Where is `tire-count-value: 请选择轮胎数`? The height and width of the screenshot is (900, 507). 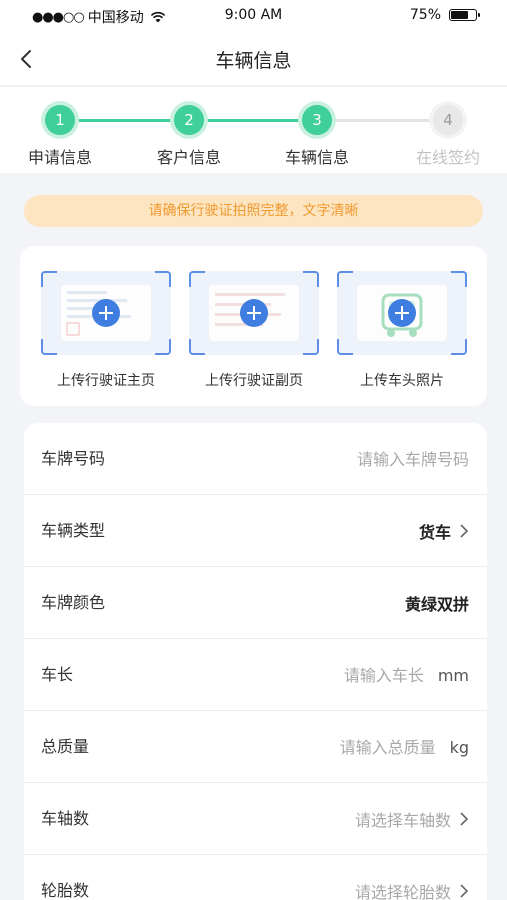
tire-count-value: 请选择轮胎数 is located at coordinates (412, 877).